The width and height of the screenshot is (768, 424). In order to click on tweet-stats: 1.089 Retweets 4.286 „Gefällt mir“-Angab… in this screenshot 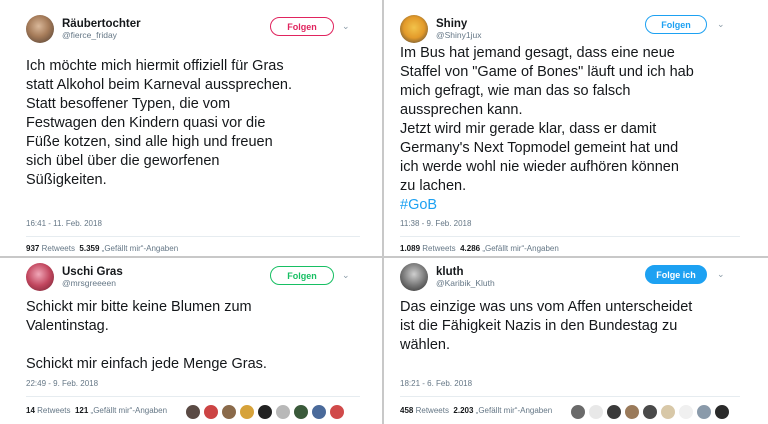, I will do `click(479, 248)`.